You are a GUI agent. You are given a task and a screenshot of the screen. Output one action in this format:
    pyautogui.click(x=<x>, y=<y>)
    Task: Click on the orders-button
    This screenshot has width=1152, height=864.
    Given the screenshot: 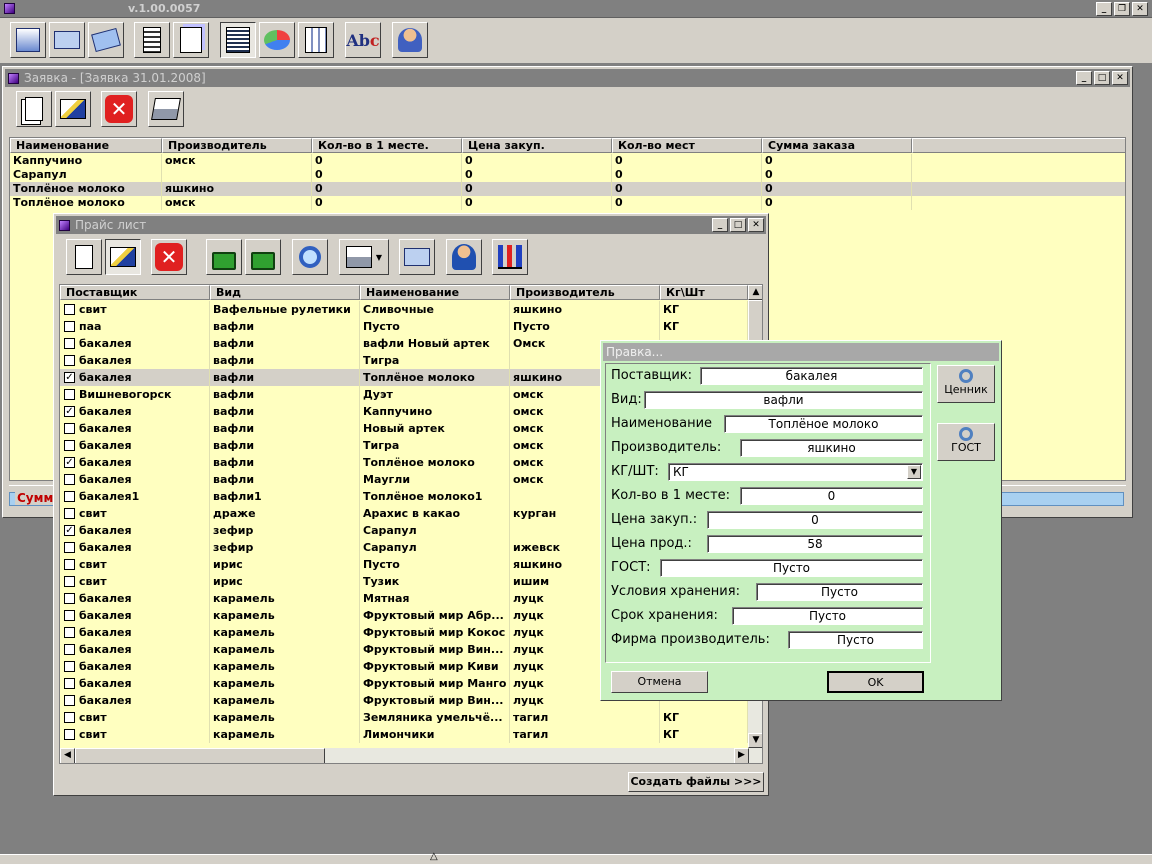 What is the action you would take?
    pyautogui.click(x=28, y=40)
    